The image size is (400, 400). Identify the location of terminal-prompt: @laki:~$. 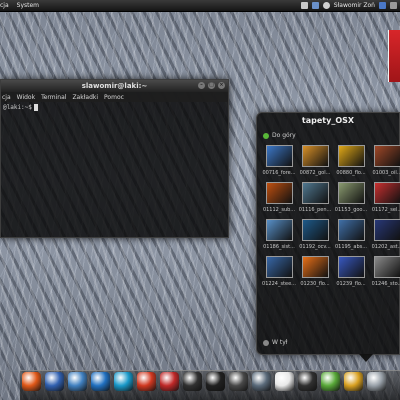
(17, 107).